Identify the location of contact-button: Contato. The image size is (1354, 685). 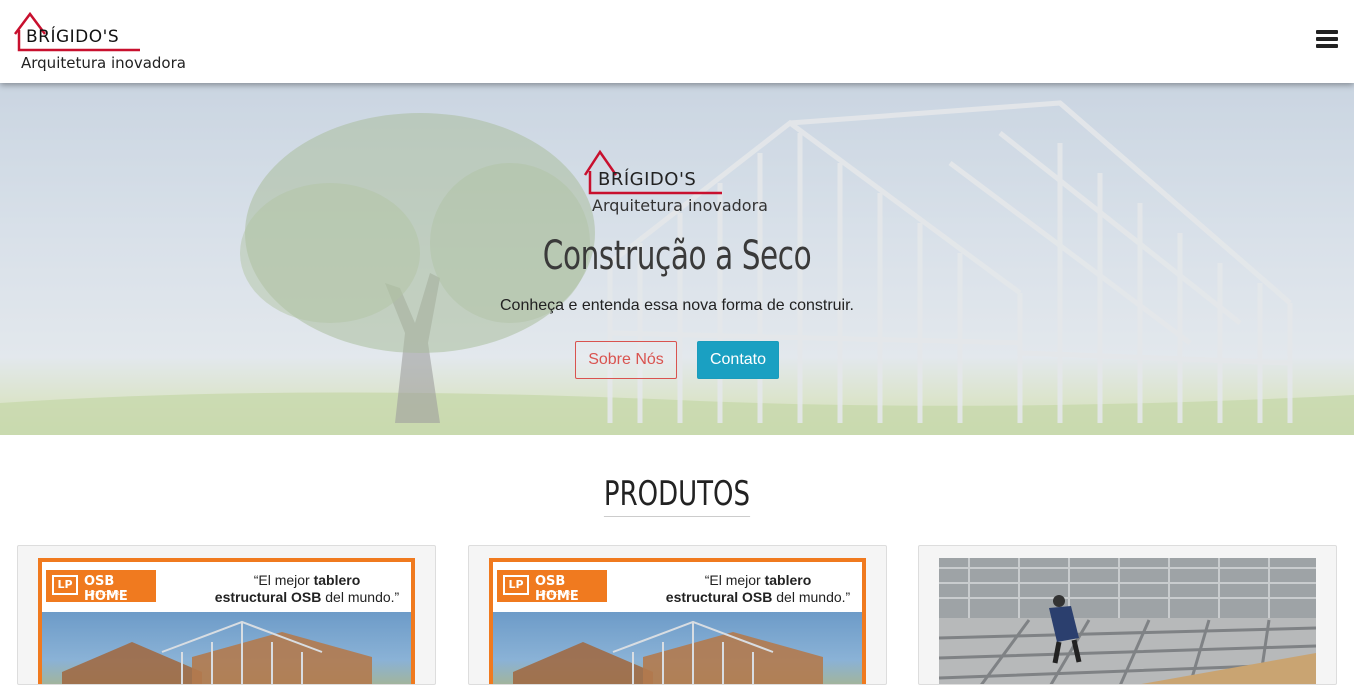
(738, 360).